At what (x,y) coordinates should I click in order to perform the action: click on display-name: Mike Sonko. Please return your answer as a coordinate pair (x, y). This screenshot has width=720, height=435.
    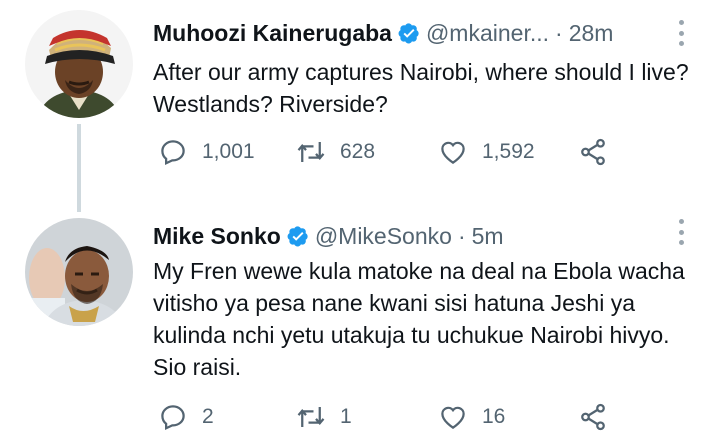
    Looking at the image, I should click on (217, 236).